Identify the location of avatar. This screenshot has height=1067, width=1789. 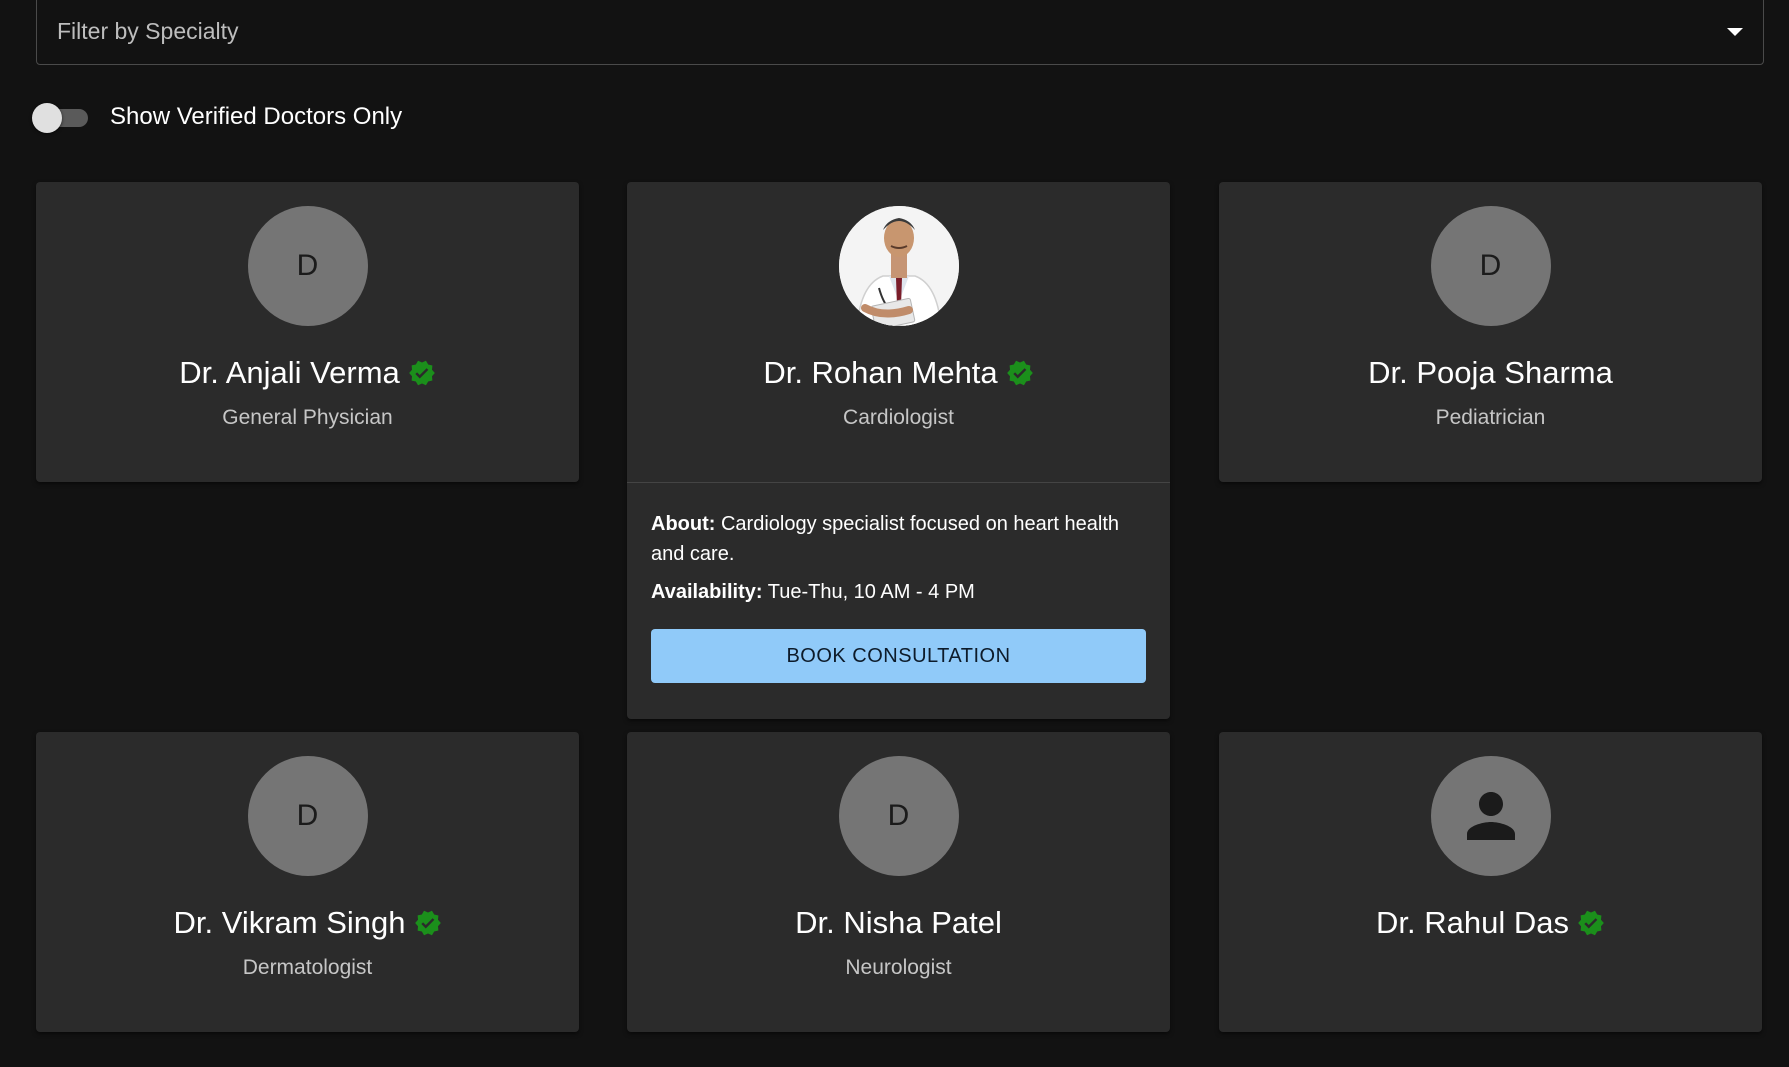
(1490, 816).